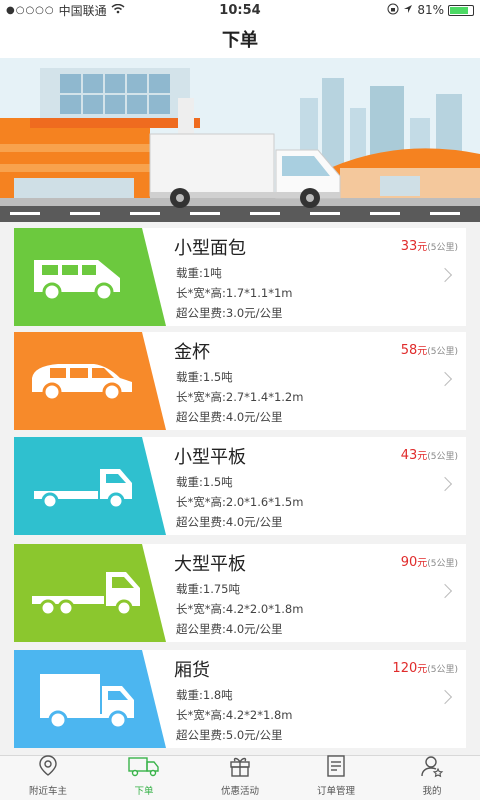 This screenshot has width=480, height=800. What do you see at coordinates (430, 10) in the screenshot?
I see `battery-percent: 81%` at bounding box center [430, 10].